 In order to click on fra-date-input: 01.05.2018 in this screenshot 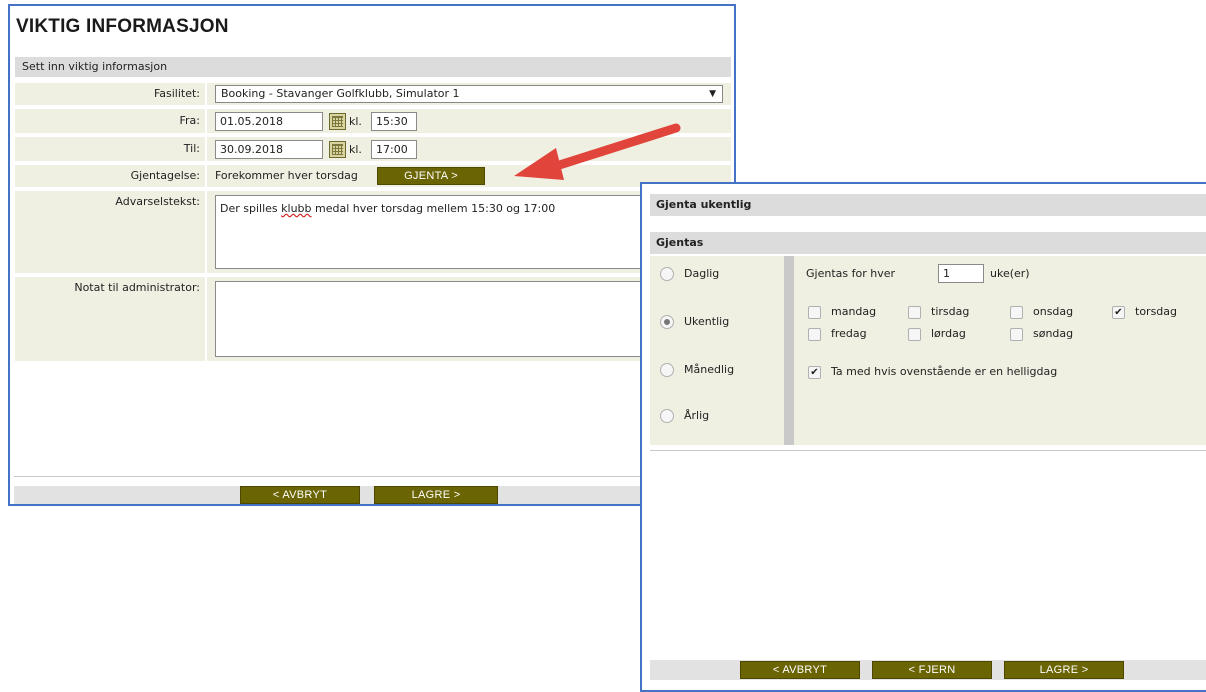, I will do `click(269, 121)`.